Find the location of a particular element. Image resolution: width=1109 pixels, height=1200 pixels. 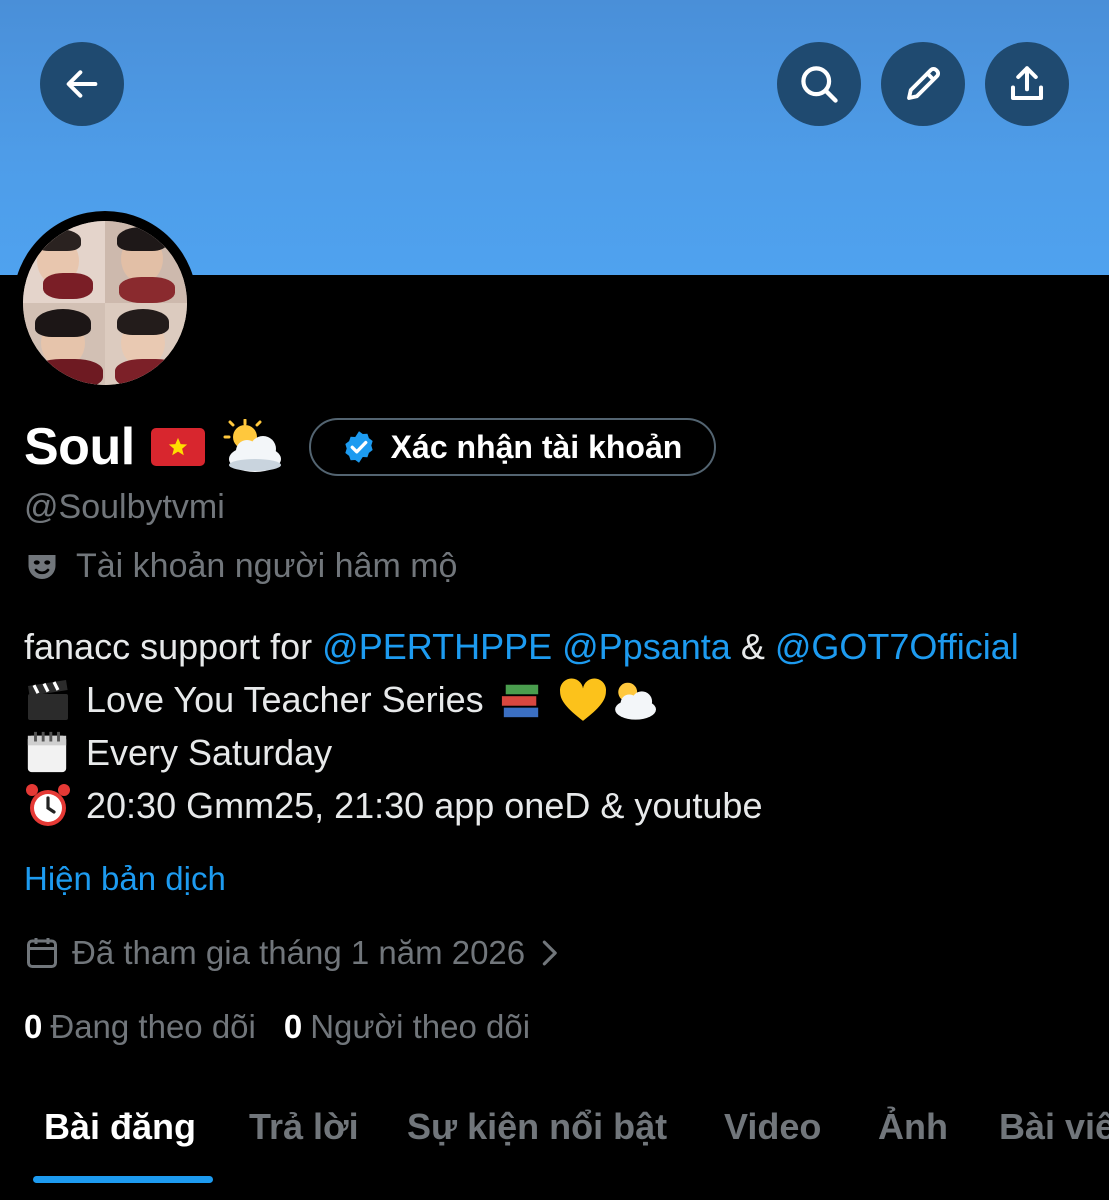

alarm-clock-icon is located at coordinates (48, 804).